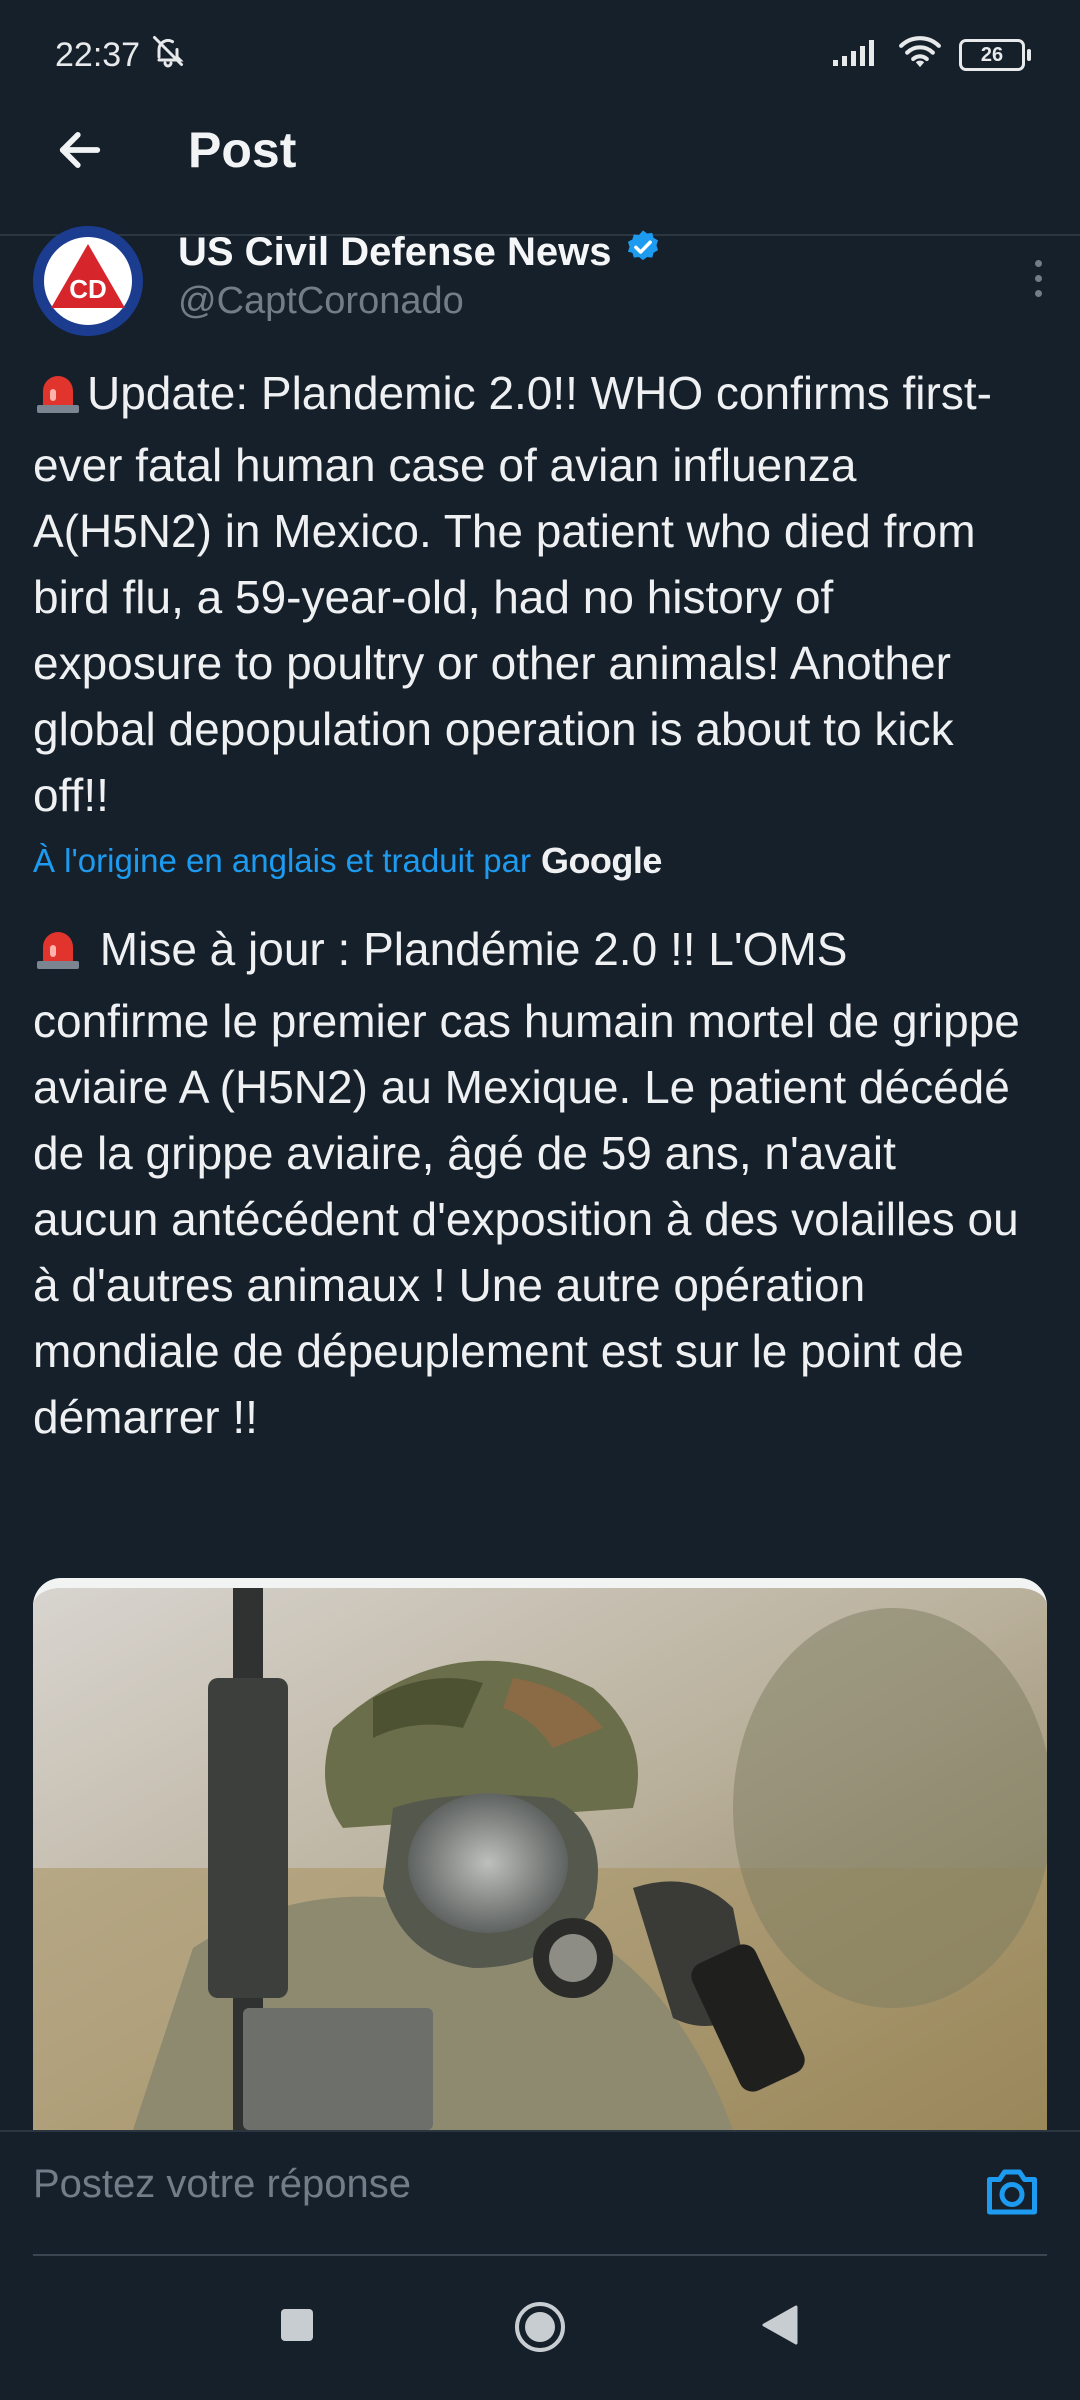 The width and height of the screenshot is (1080, 2400). What do you see at coordinates (643, 252) in the screenshot?
I see `verified-badge-icon` at bounding box center [643, 252].